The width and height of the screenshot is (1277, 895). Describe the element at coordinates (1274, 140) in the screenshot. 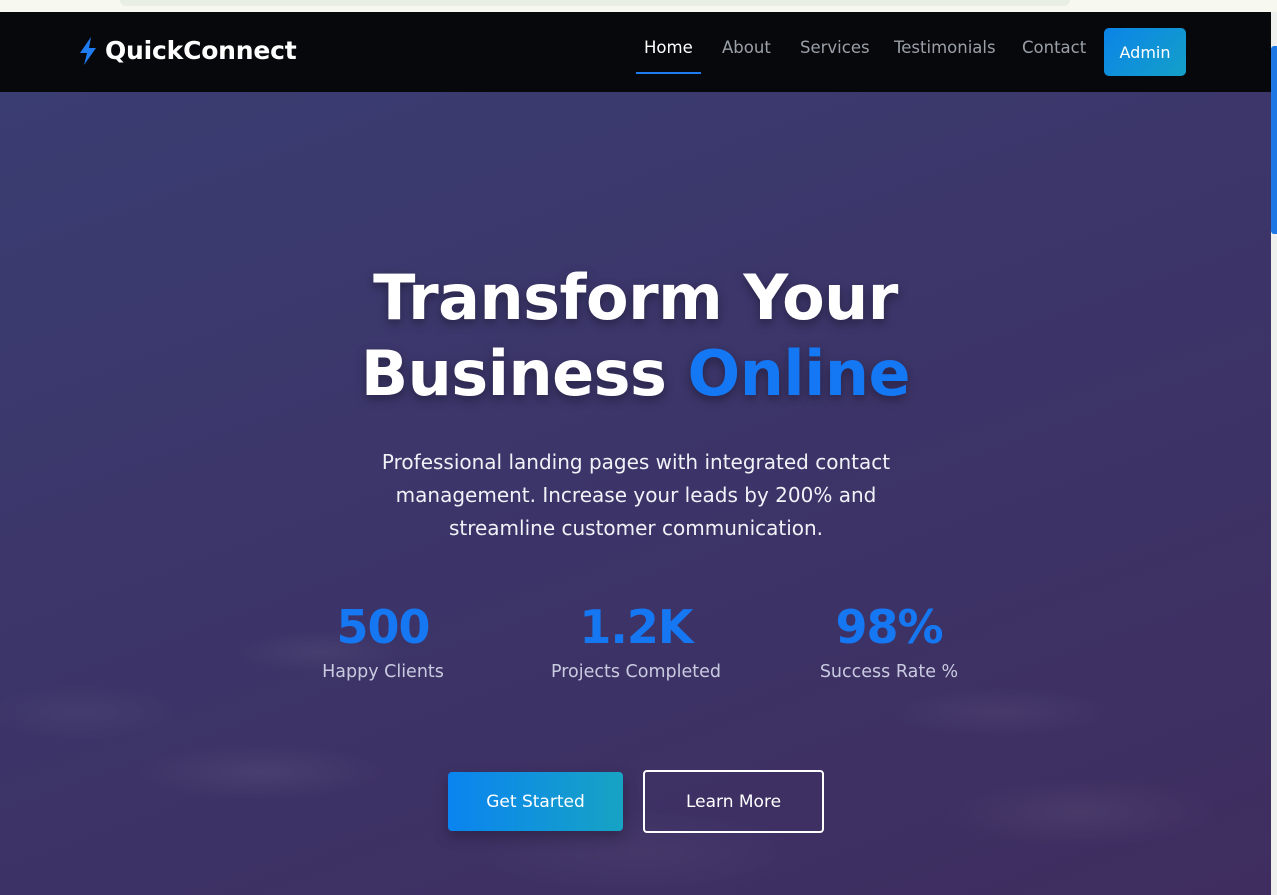

I see `scrollbar-thumb` at that location.